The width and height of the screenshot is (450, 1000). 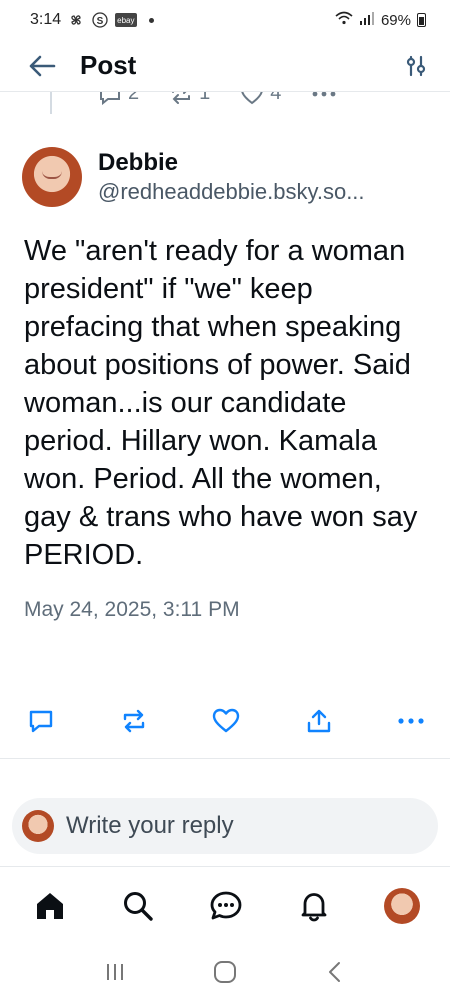 I want to click on thread-line, so click(x=51, y=103).